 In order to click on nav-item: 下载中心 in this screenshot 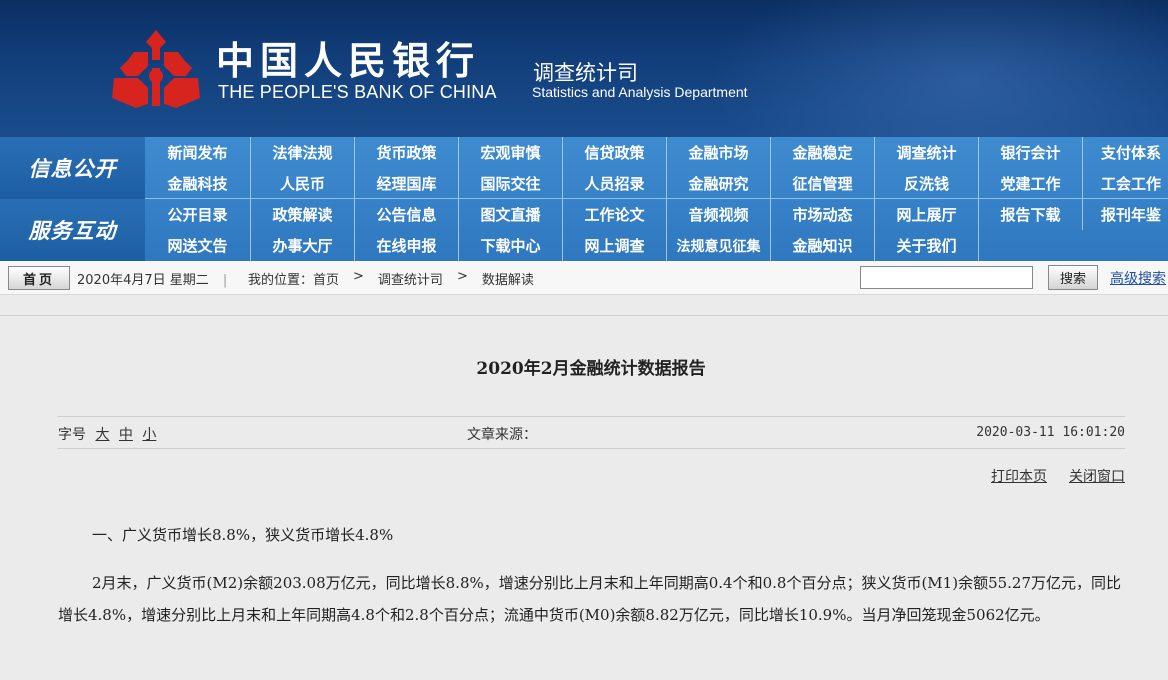, I will do `click(511, 245)`.